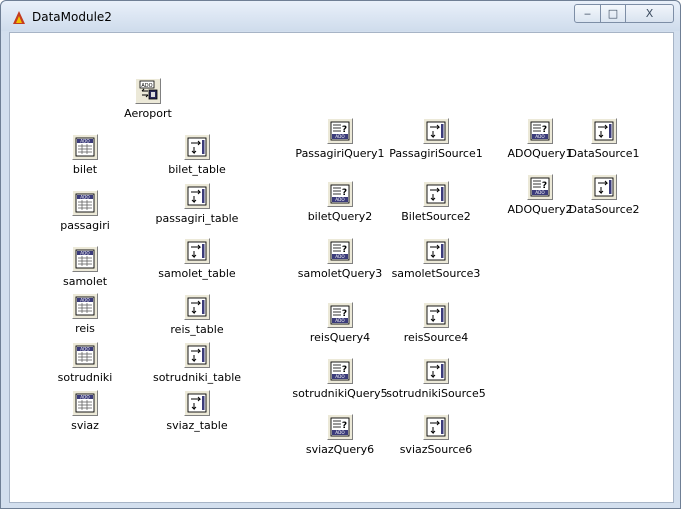  What do you see at coordinates (85, 225) in the screenshot?
I see `component-label-passagiri: passagiri` at bounding box center [85, 225].